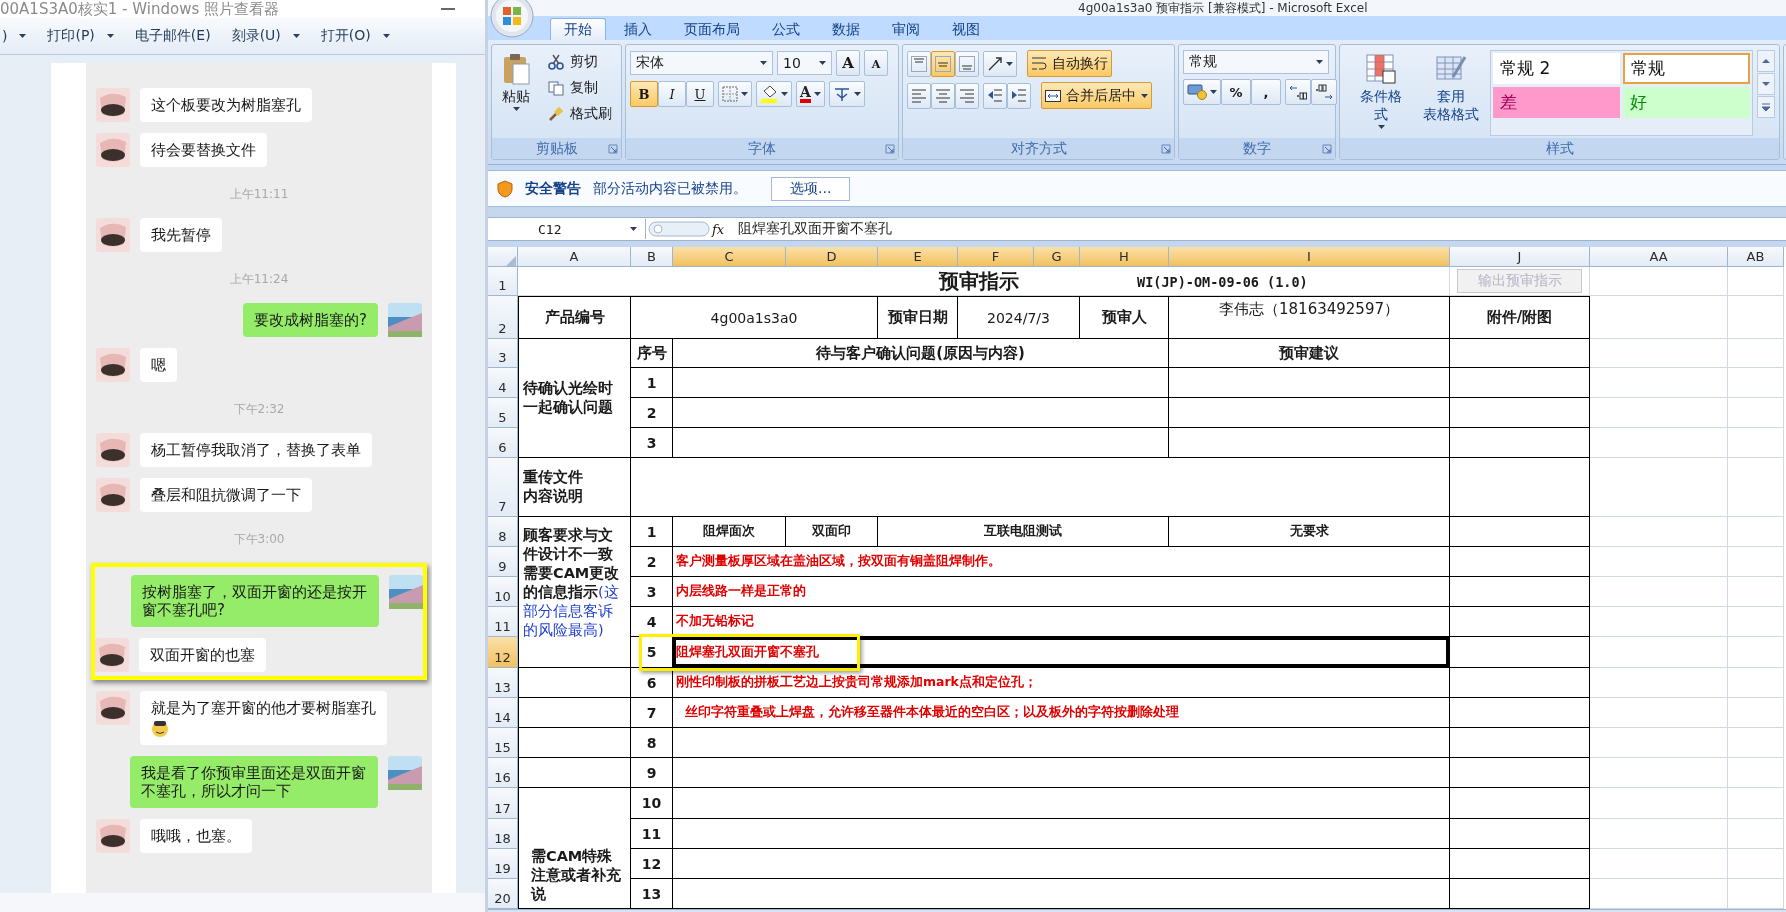 The width and height of the screenshot is (1786, 912). I want to click on column-header: H, so click(1124, 257).